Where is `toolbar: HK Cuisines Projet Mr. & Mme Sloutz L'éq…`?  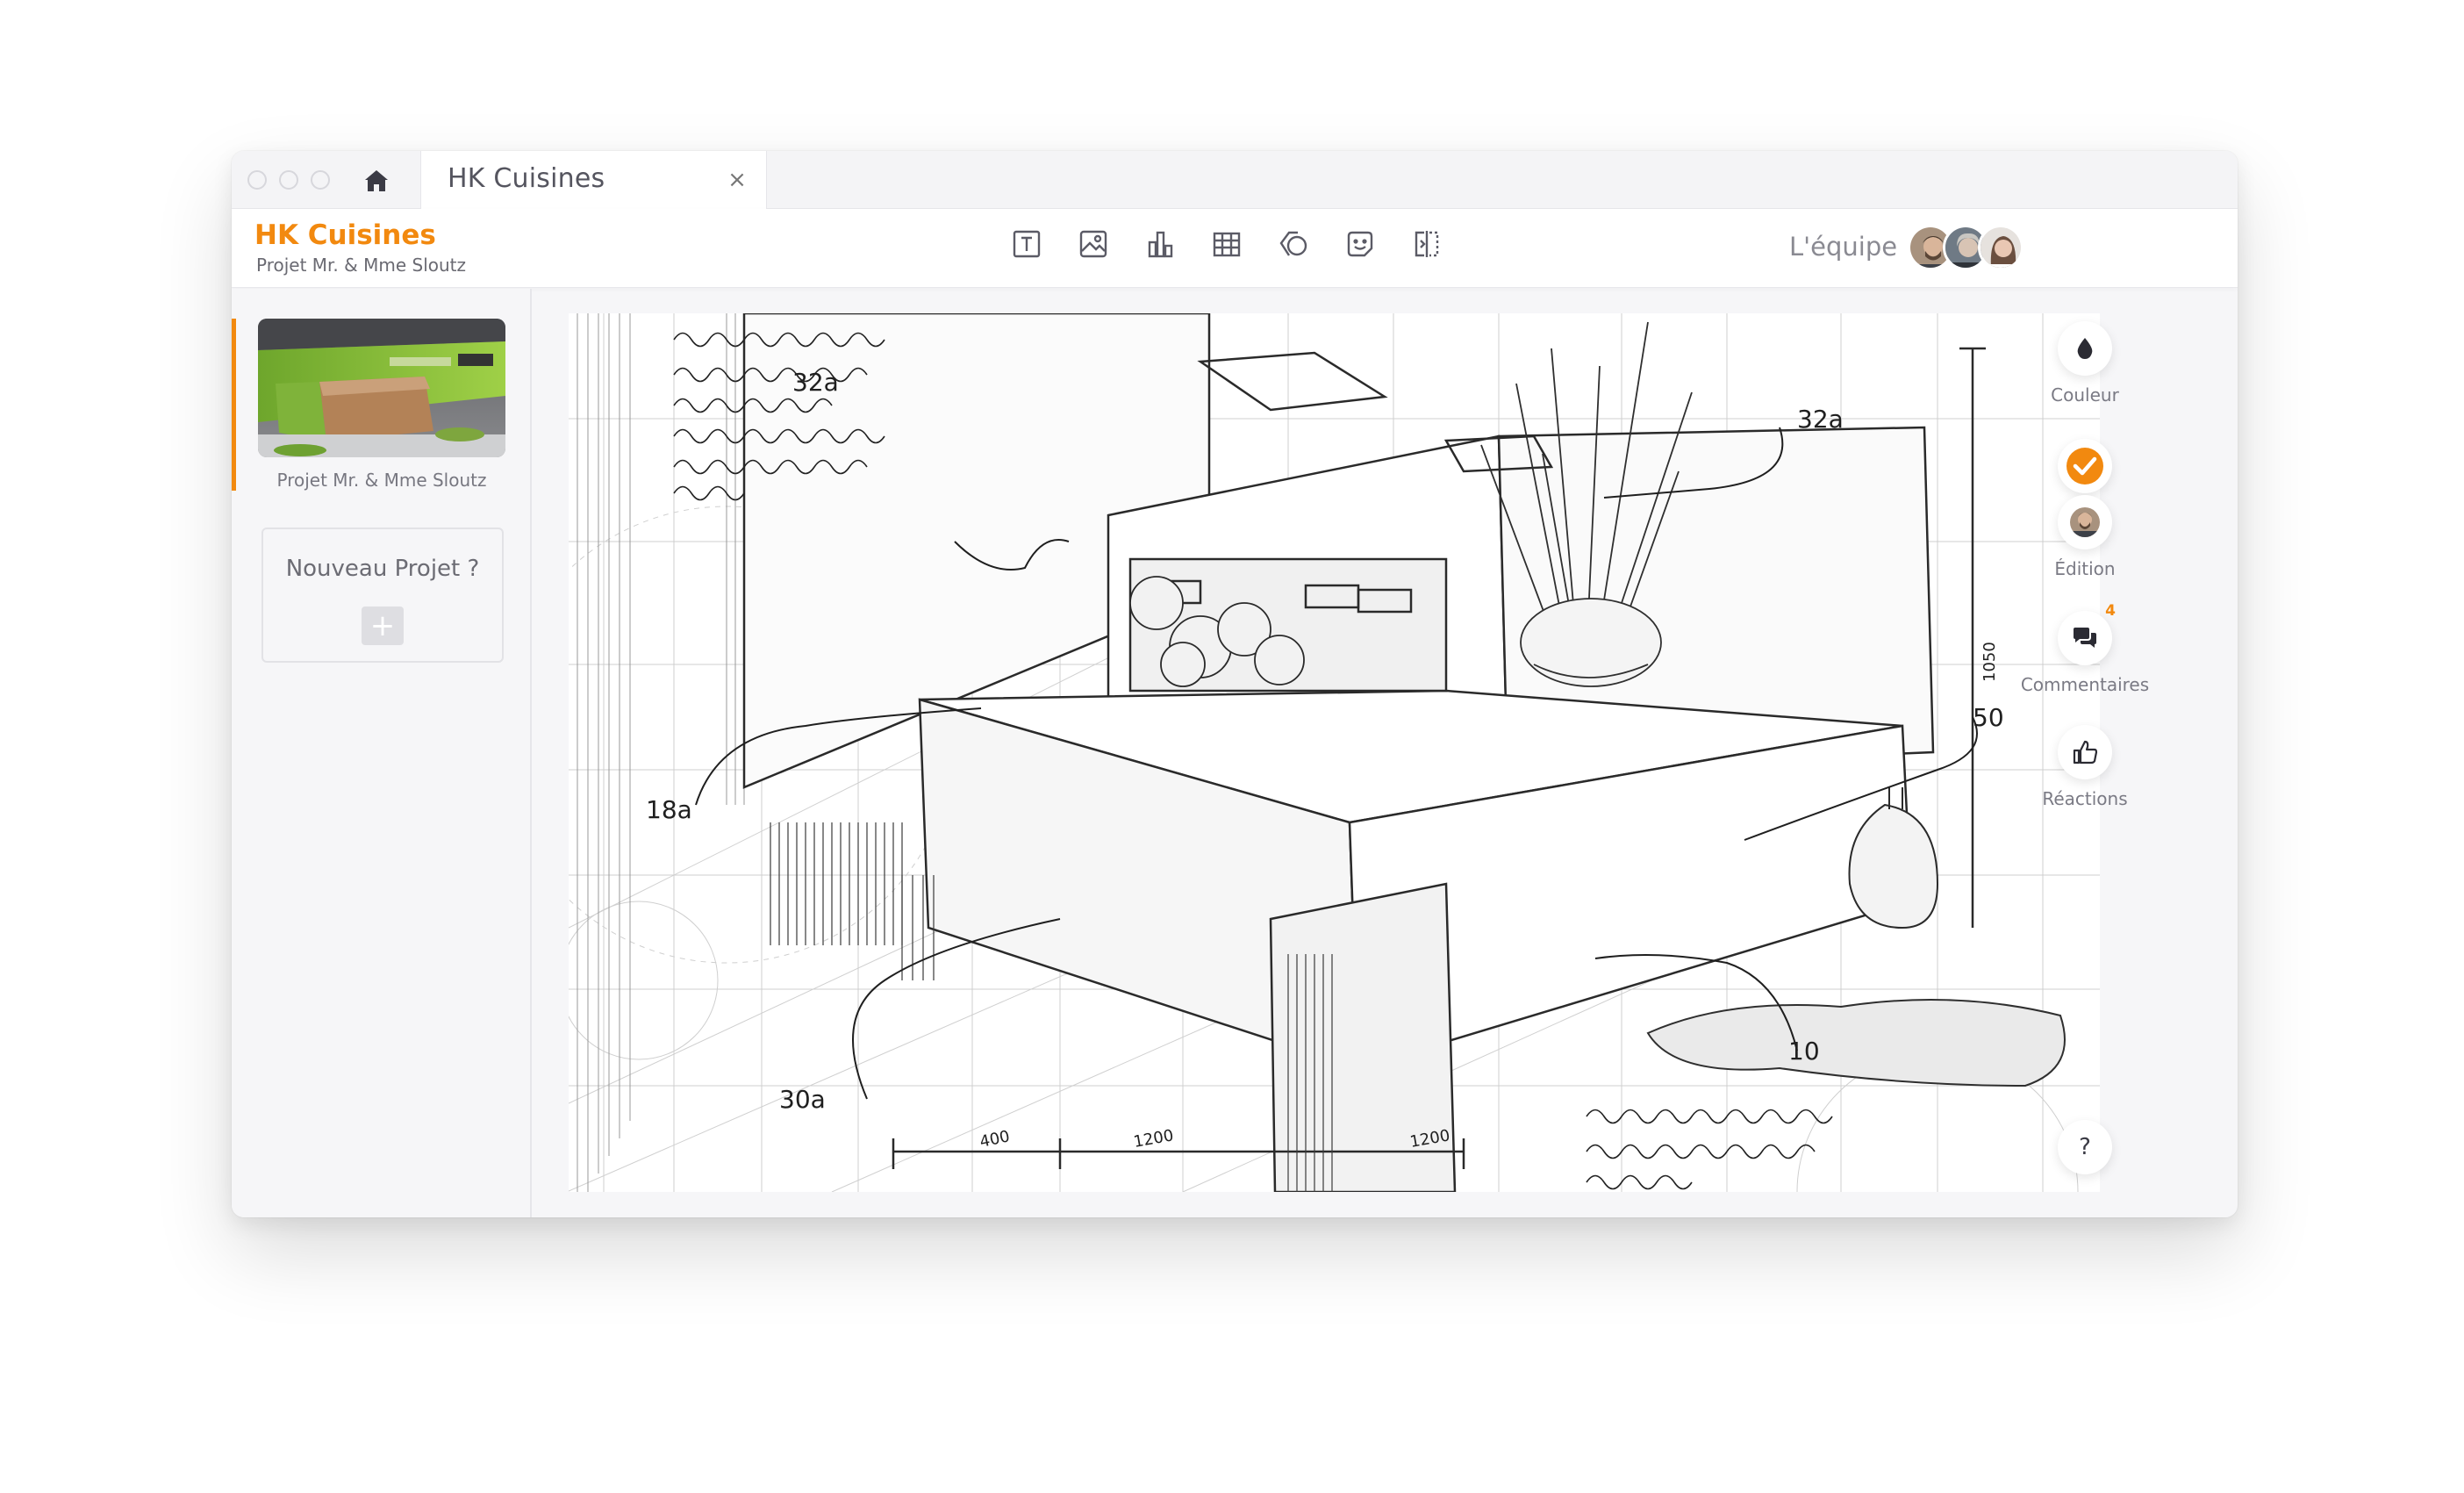 toolbar: HK Cuisines Projet Mr. & Mme Sloutz L'éq… is located at coordinates (1235, 248).